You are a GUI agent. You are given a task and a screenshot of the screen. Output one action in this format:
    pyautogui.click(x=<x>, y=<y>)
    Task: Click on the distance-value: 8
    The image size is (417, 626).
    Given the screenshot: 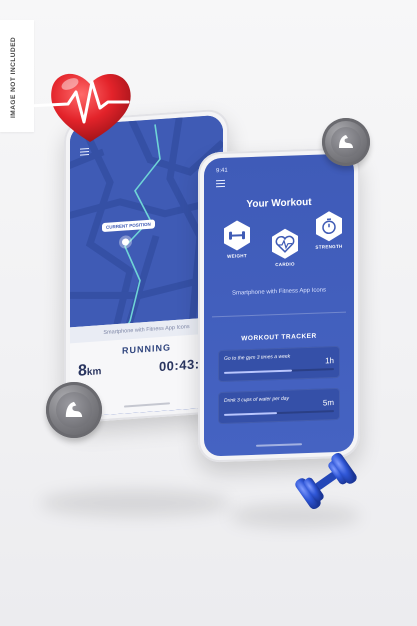 What is the action you would take?
    pyautogui.click(x=82, y=371)
    